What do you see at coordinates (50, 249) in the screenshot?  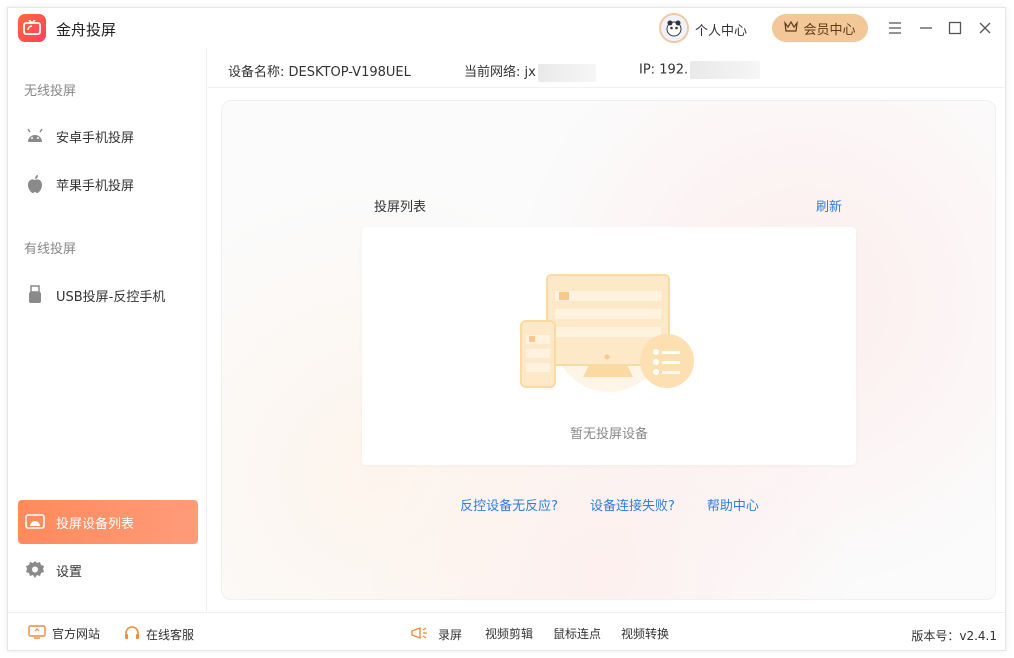 I see `section-wired: 有线投屏` at bounding box center [50, 249].